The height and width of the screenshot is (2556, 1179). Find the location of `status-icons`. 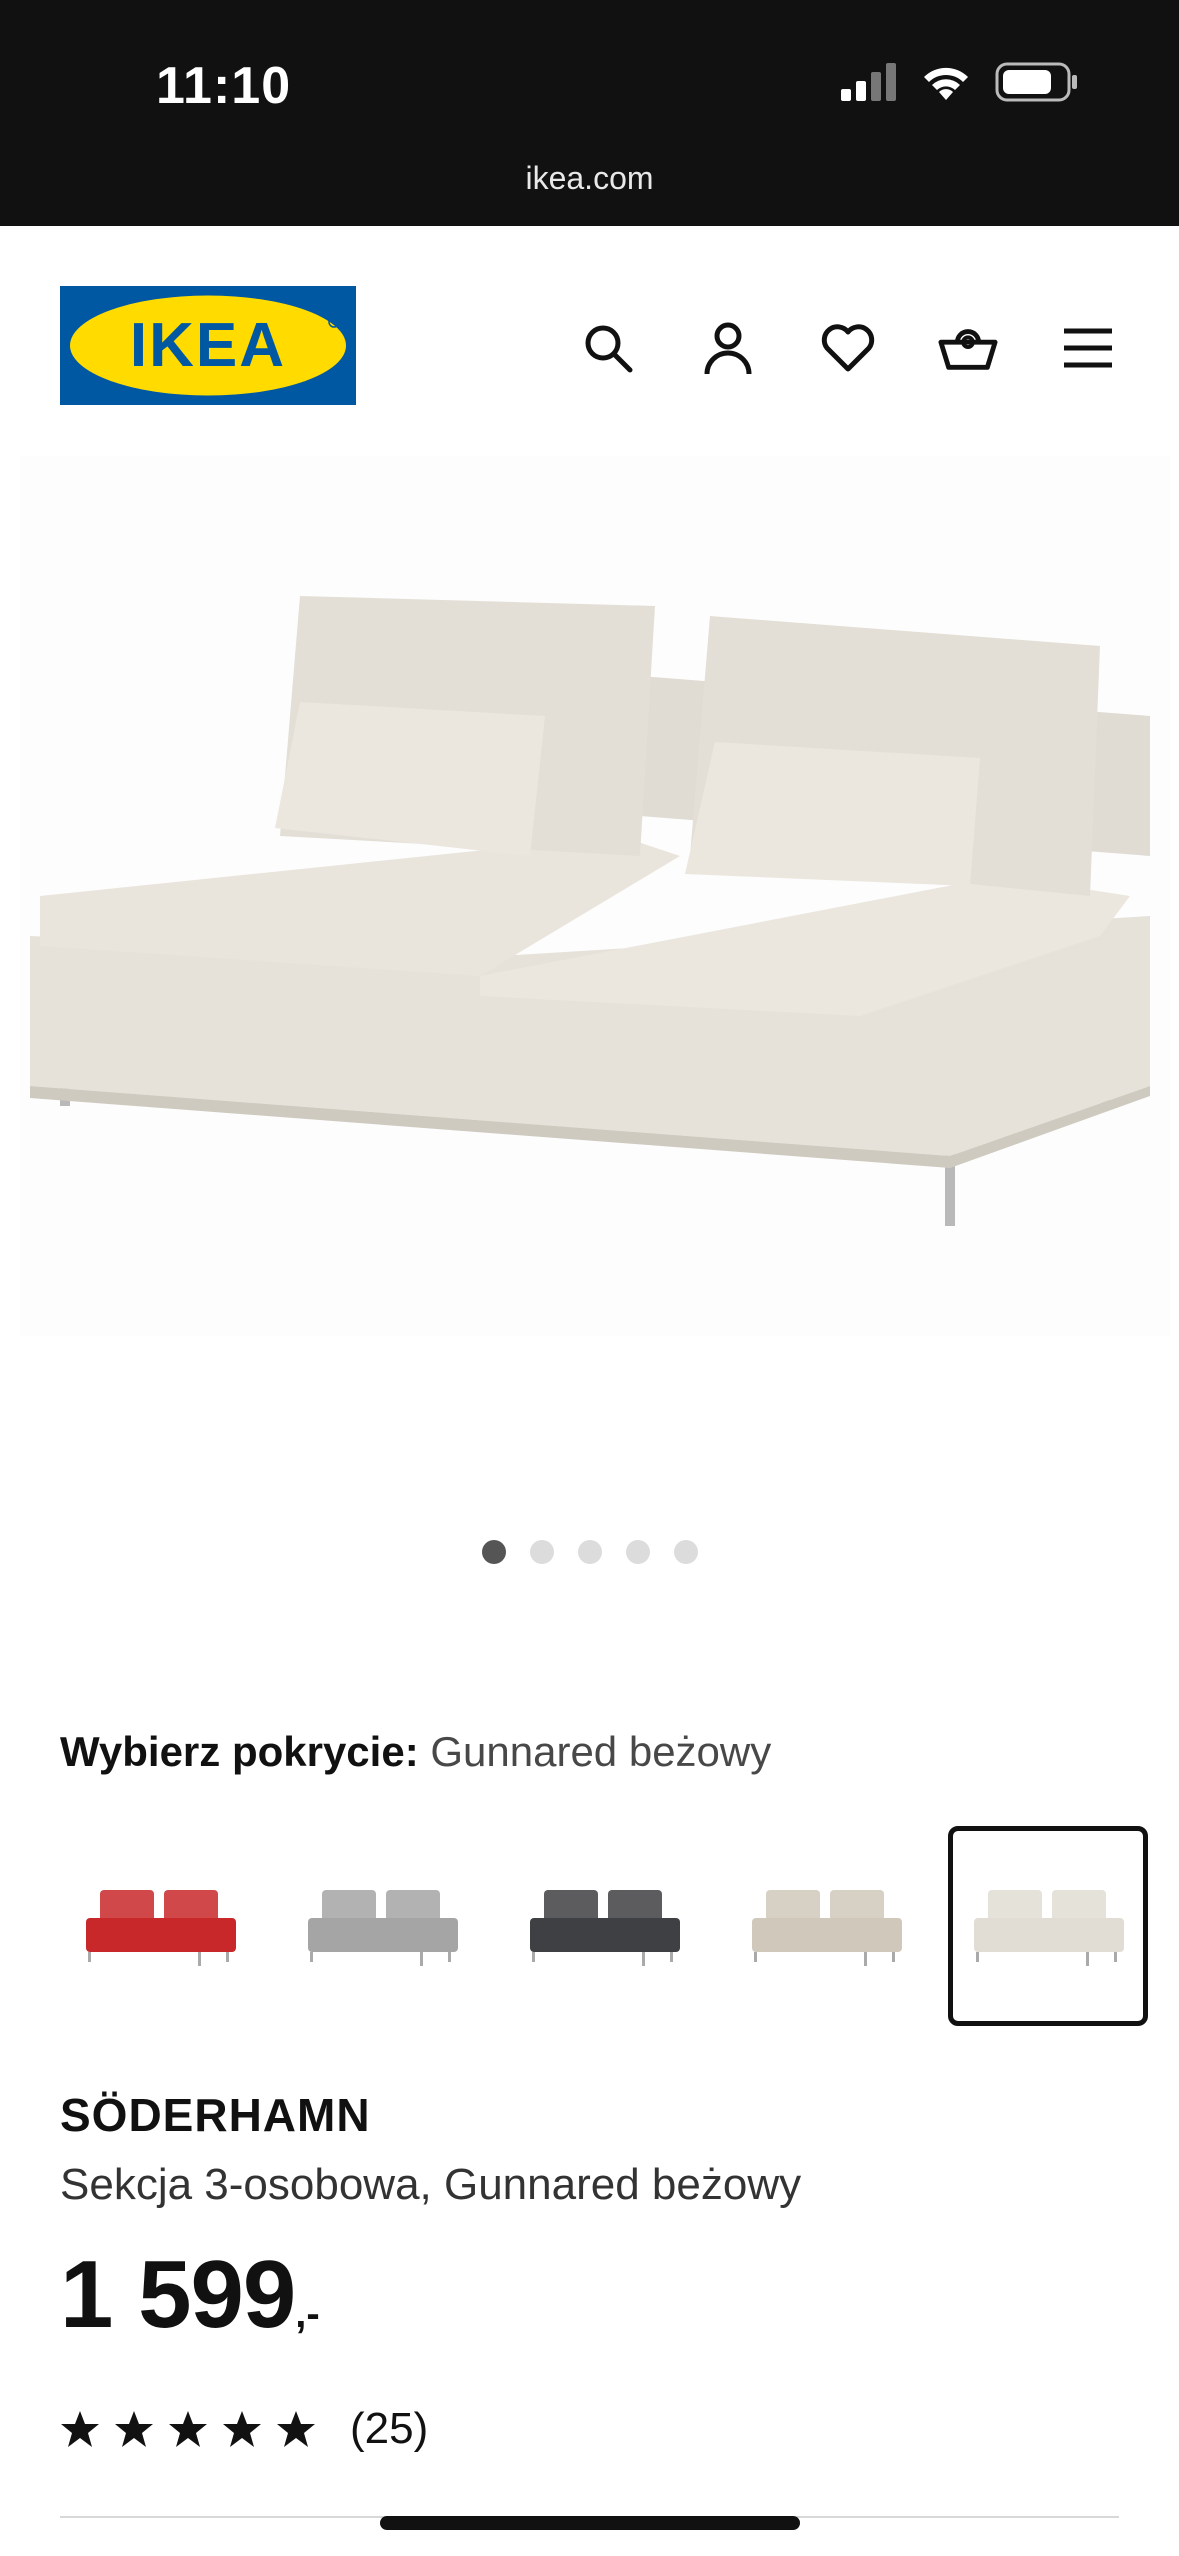

status-icons is located at coordinates (960, 82).